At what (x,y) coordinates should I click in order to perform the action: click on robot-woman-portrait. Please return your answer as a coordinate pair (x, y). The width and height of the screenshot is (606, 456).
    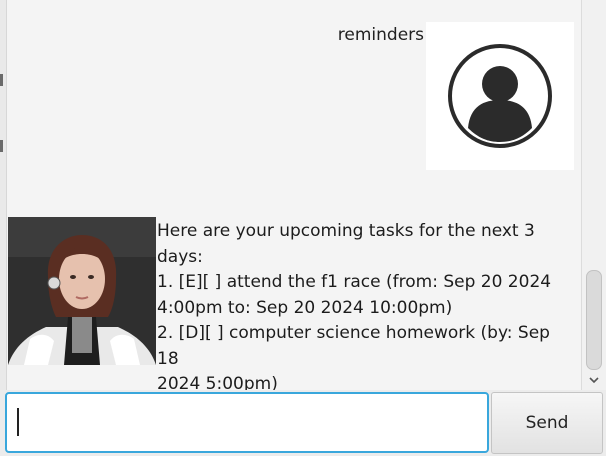
    Looking at the image, I should click on (82, 291).